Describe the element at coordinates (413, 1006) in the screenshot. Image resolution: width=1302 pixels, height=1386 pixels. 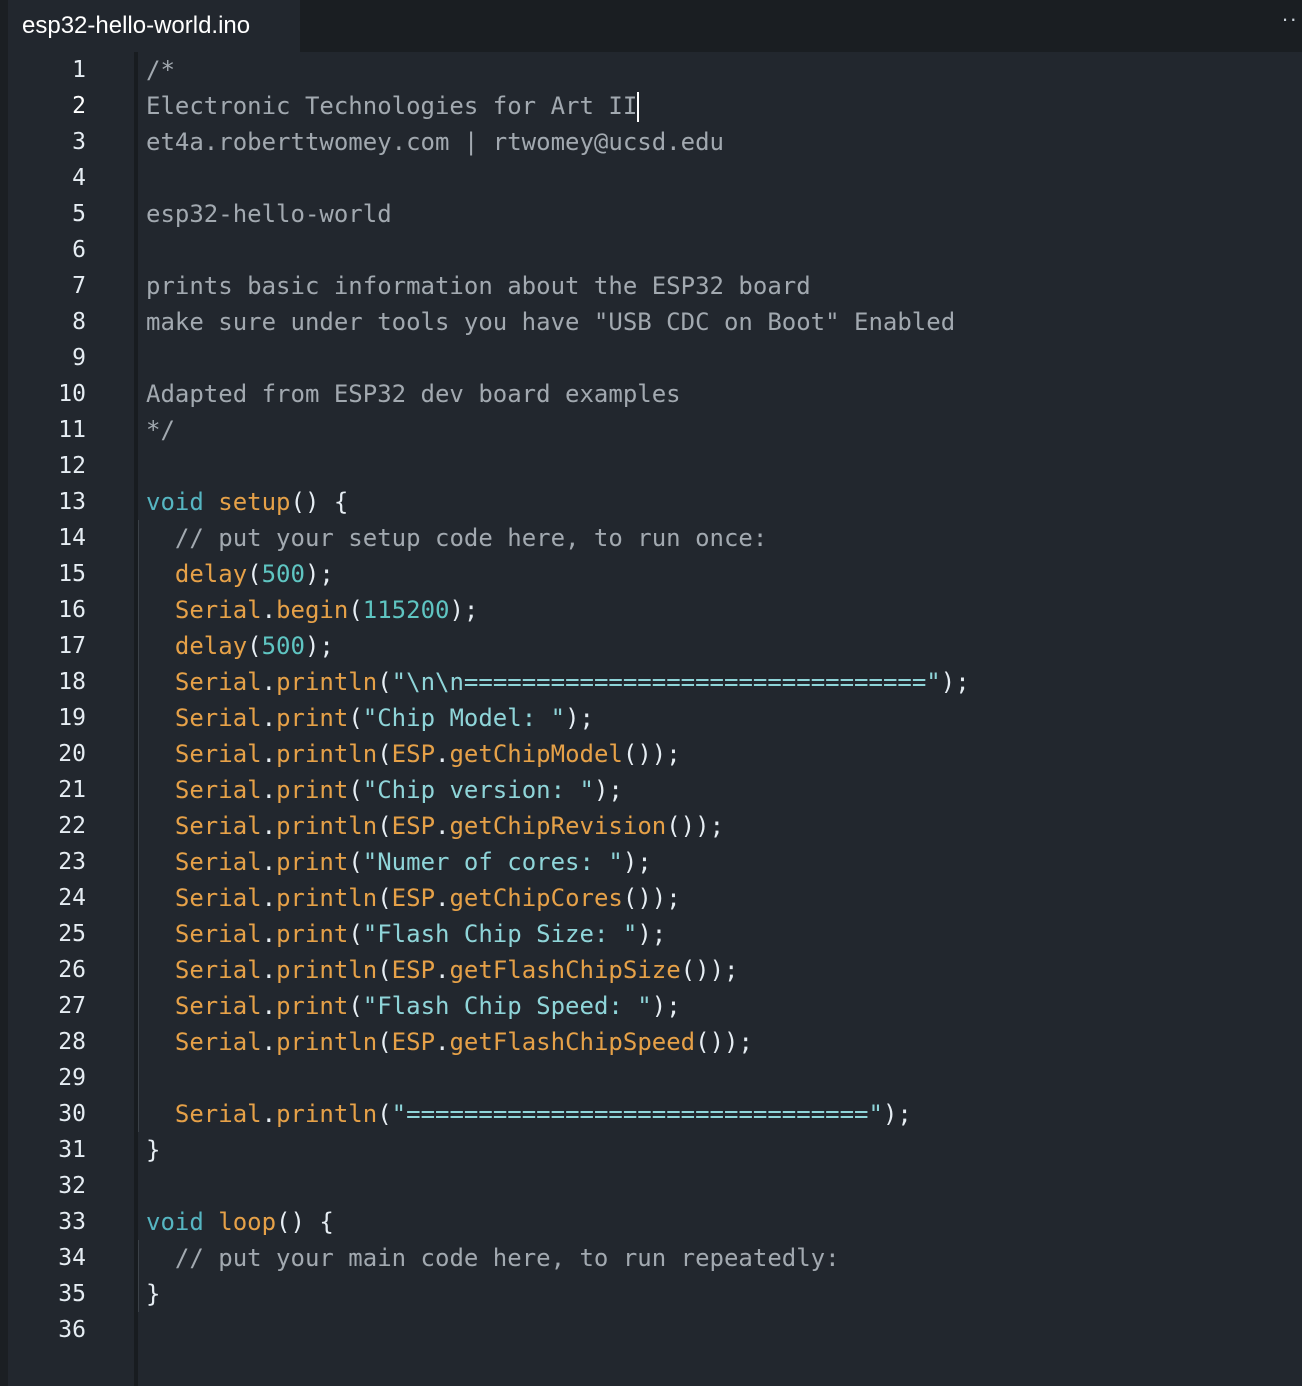
I see `code-line: Serial.print("Flash Chip Speed: ");` at that location.